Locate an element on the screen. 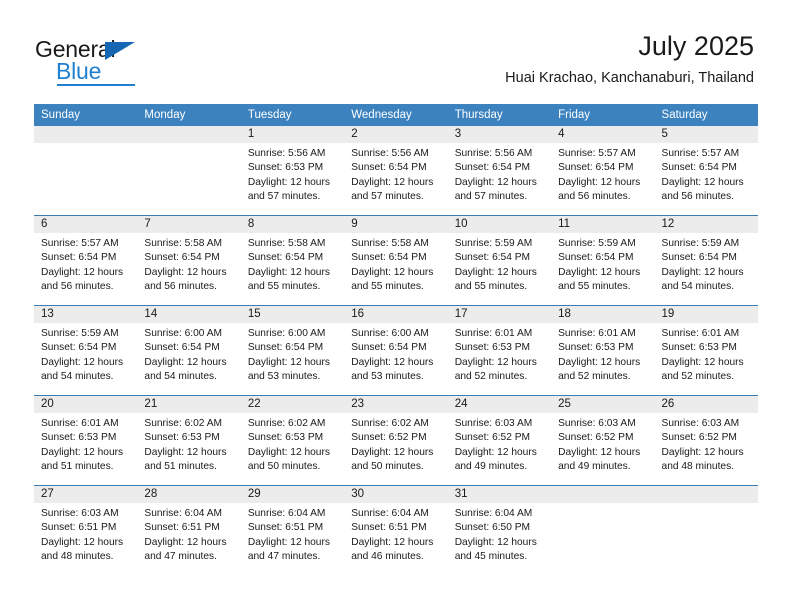 This screenshot has height=612, width=792. day-cell-empty is located at coordinates (602, 539).